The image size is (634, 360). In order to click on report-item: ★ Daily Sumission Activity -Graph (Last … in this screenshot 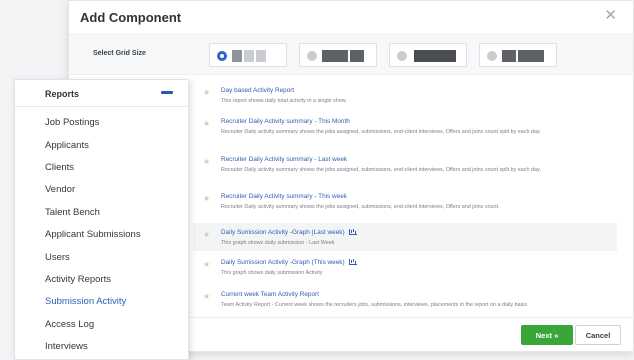, I will do `click(405, 237)`.